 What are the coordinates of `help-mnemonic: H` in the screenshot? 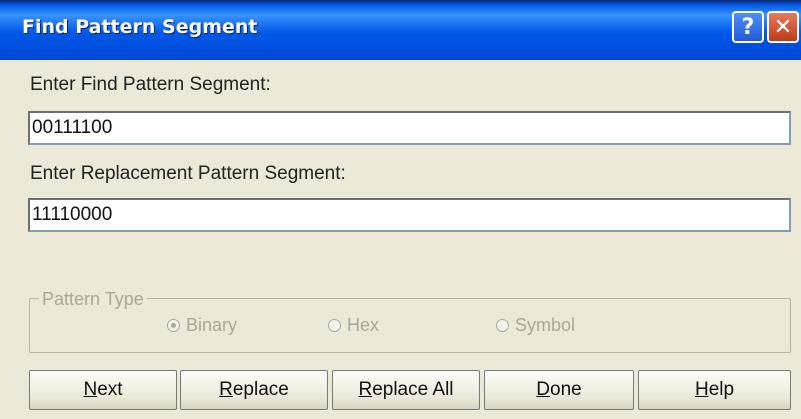 It's located at (701, 389).